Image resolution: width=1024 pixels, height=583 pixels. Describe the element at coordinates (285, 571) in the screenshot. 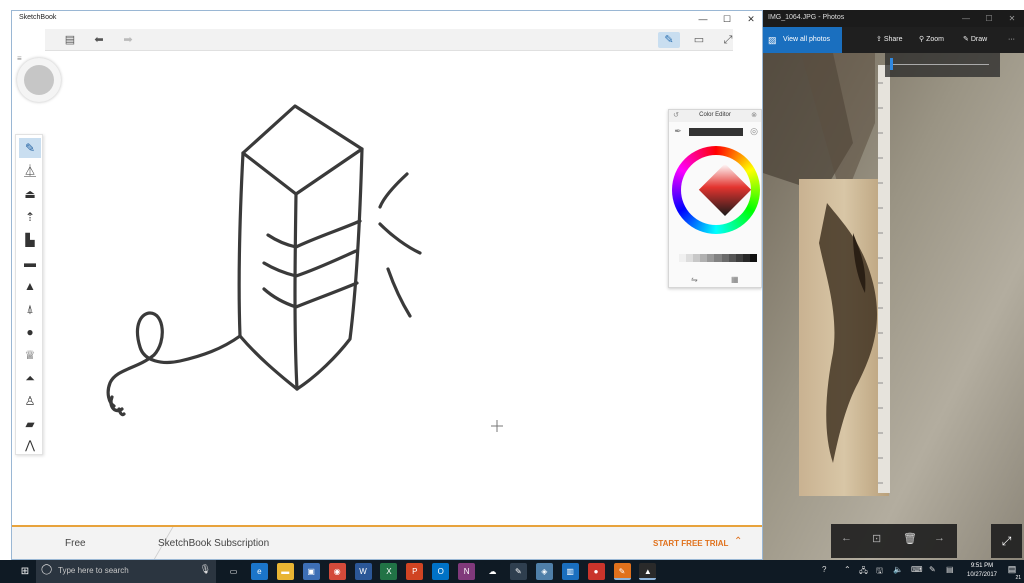

I see `taskbar-file-explorer-icon: ▬` at that location.